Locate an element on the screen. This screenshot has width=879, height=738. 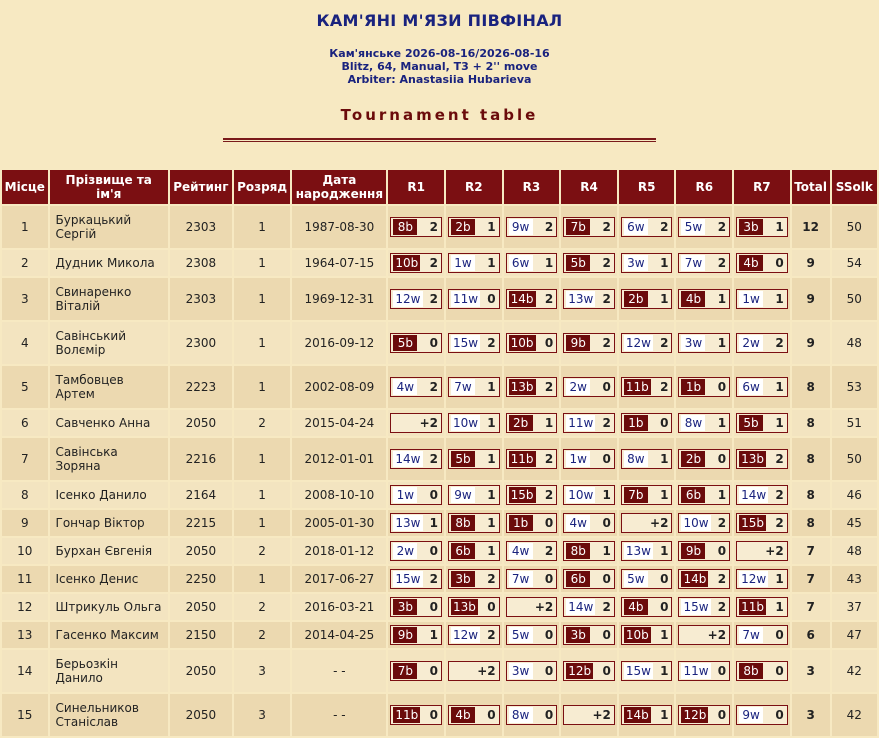
game-result: 5b 1 is located at coordinates (762, 423).